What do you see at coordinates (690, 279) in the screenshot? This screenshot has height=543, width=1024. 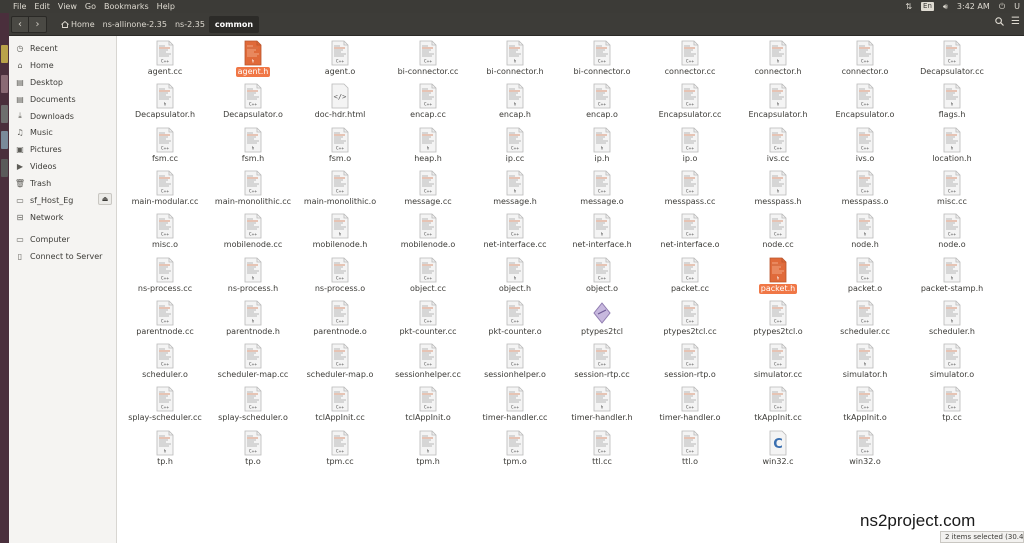 I see `file-item: C++ packet.cc` at bounding box center [690, 279].